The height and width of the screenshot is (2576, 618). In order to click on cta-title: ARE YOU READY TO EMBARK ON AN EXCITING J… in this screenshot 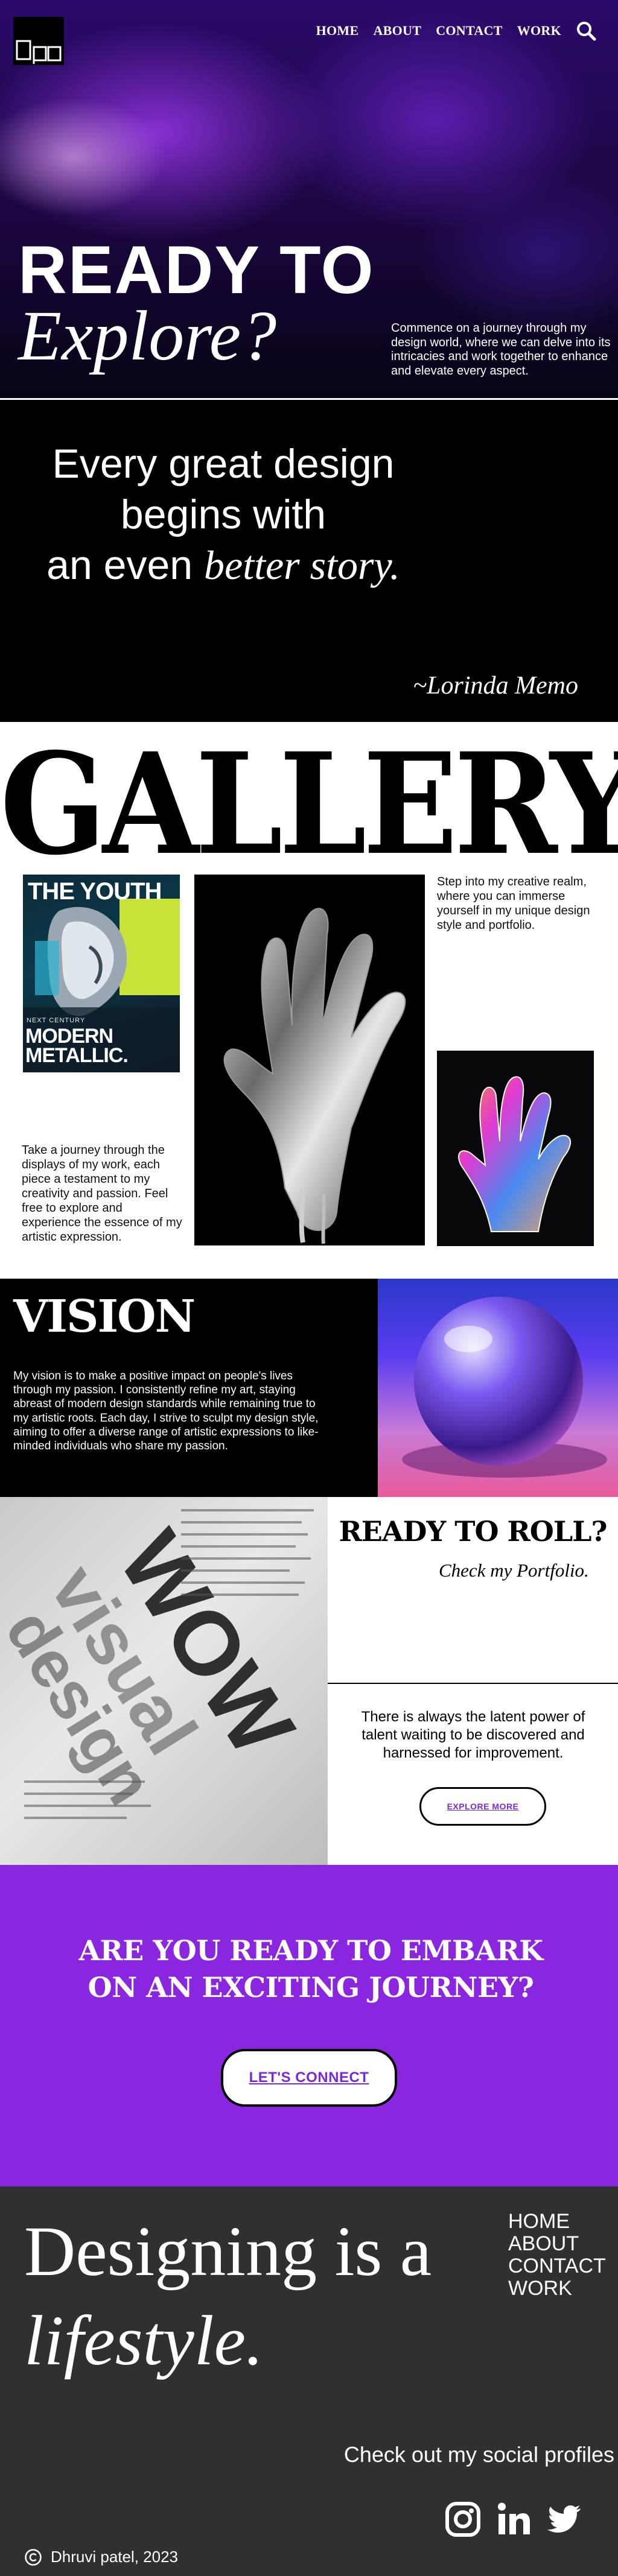, I will do `click(310, 1969)`.